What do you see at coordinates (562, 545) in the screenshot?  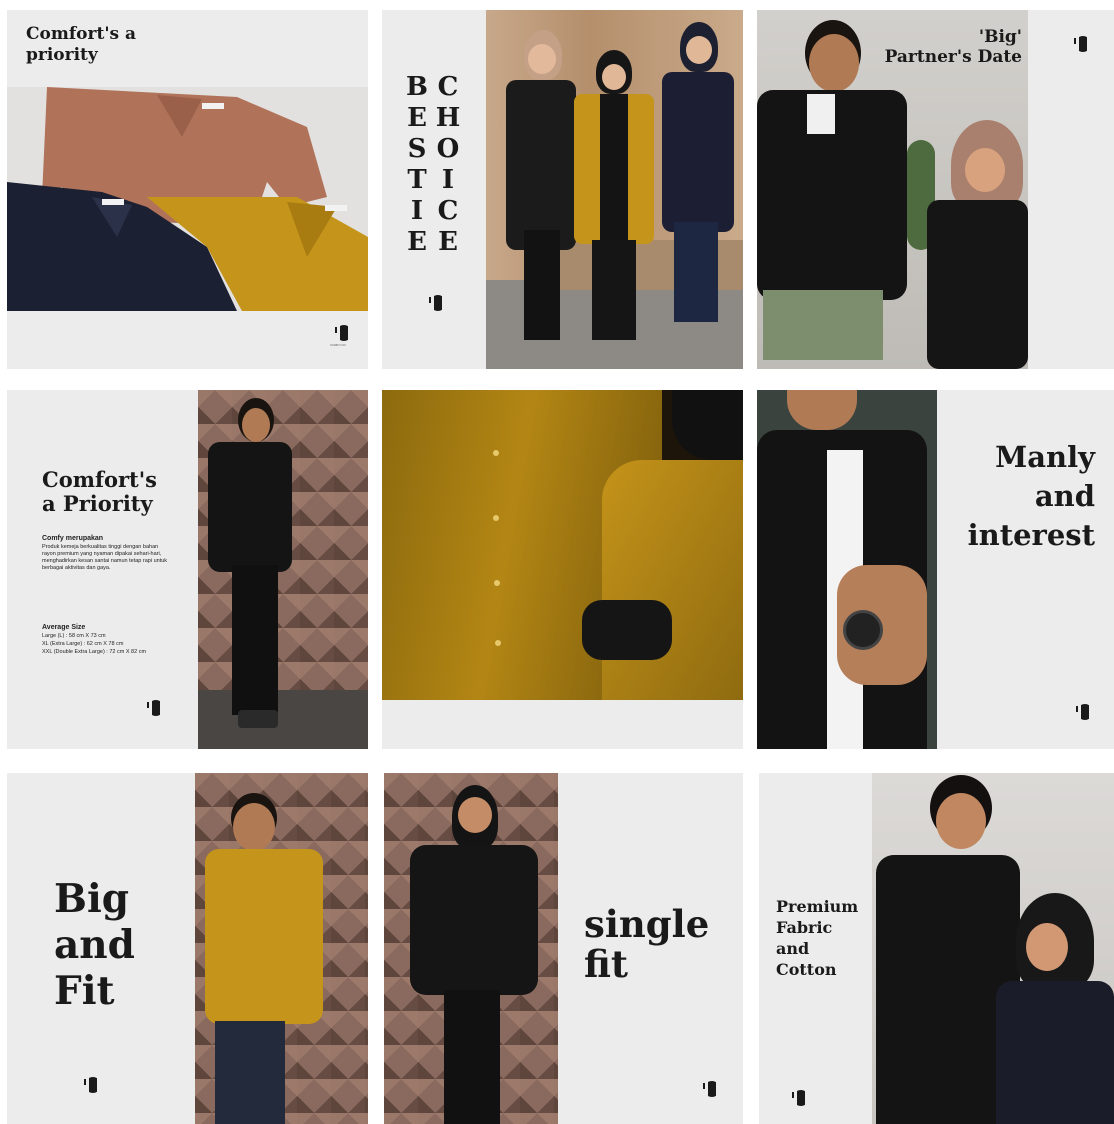 I see `mustard-shirt-closeup-photo` at bounding box center [562, 545].